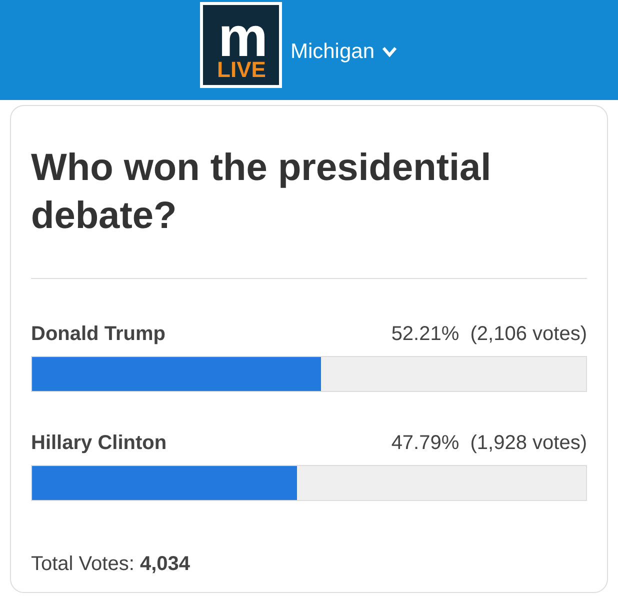 The height and width of the screenshot is (598, 618). I want to click on chevron-down-icon, so click(389, 52).